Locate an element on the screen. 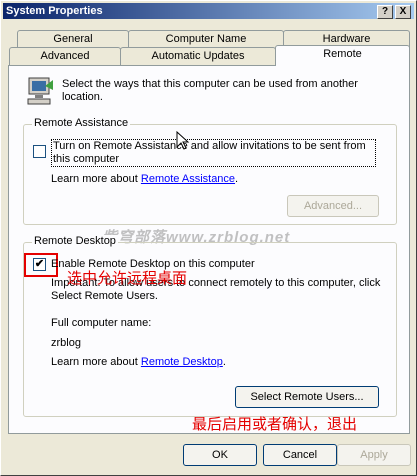 This screenshot has width=417, height=476. title-bar: System Properties ? X is located at coordinates (208, 11).